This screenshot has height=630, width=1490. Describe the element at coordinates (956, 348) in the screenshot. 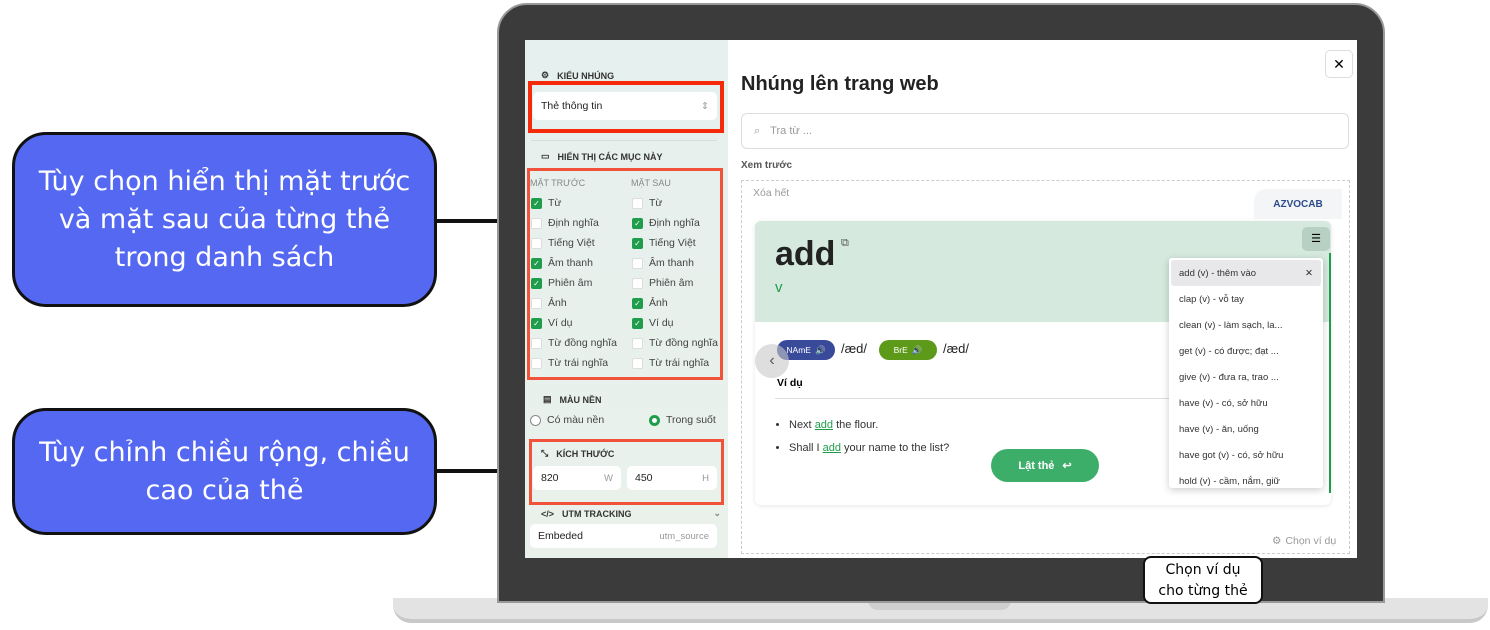

I see `bre-ipa: /æd/` at that location.